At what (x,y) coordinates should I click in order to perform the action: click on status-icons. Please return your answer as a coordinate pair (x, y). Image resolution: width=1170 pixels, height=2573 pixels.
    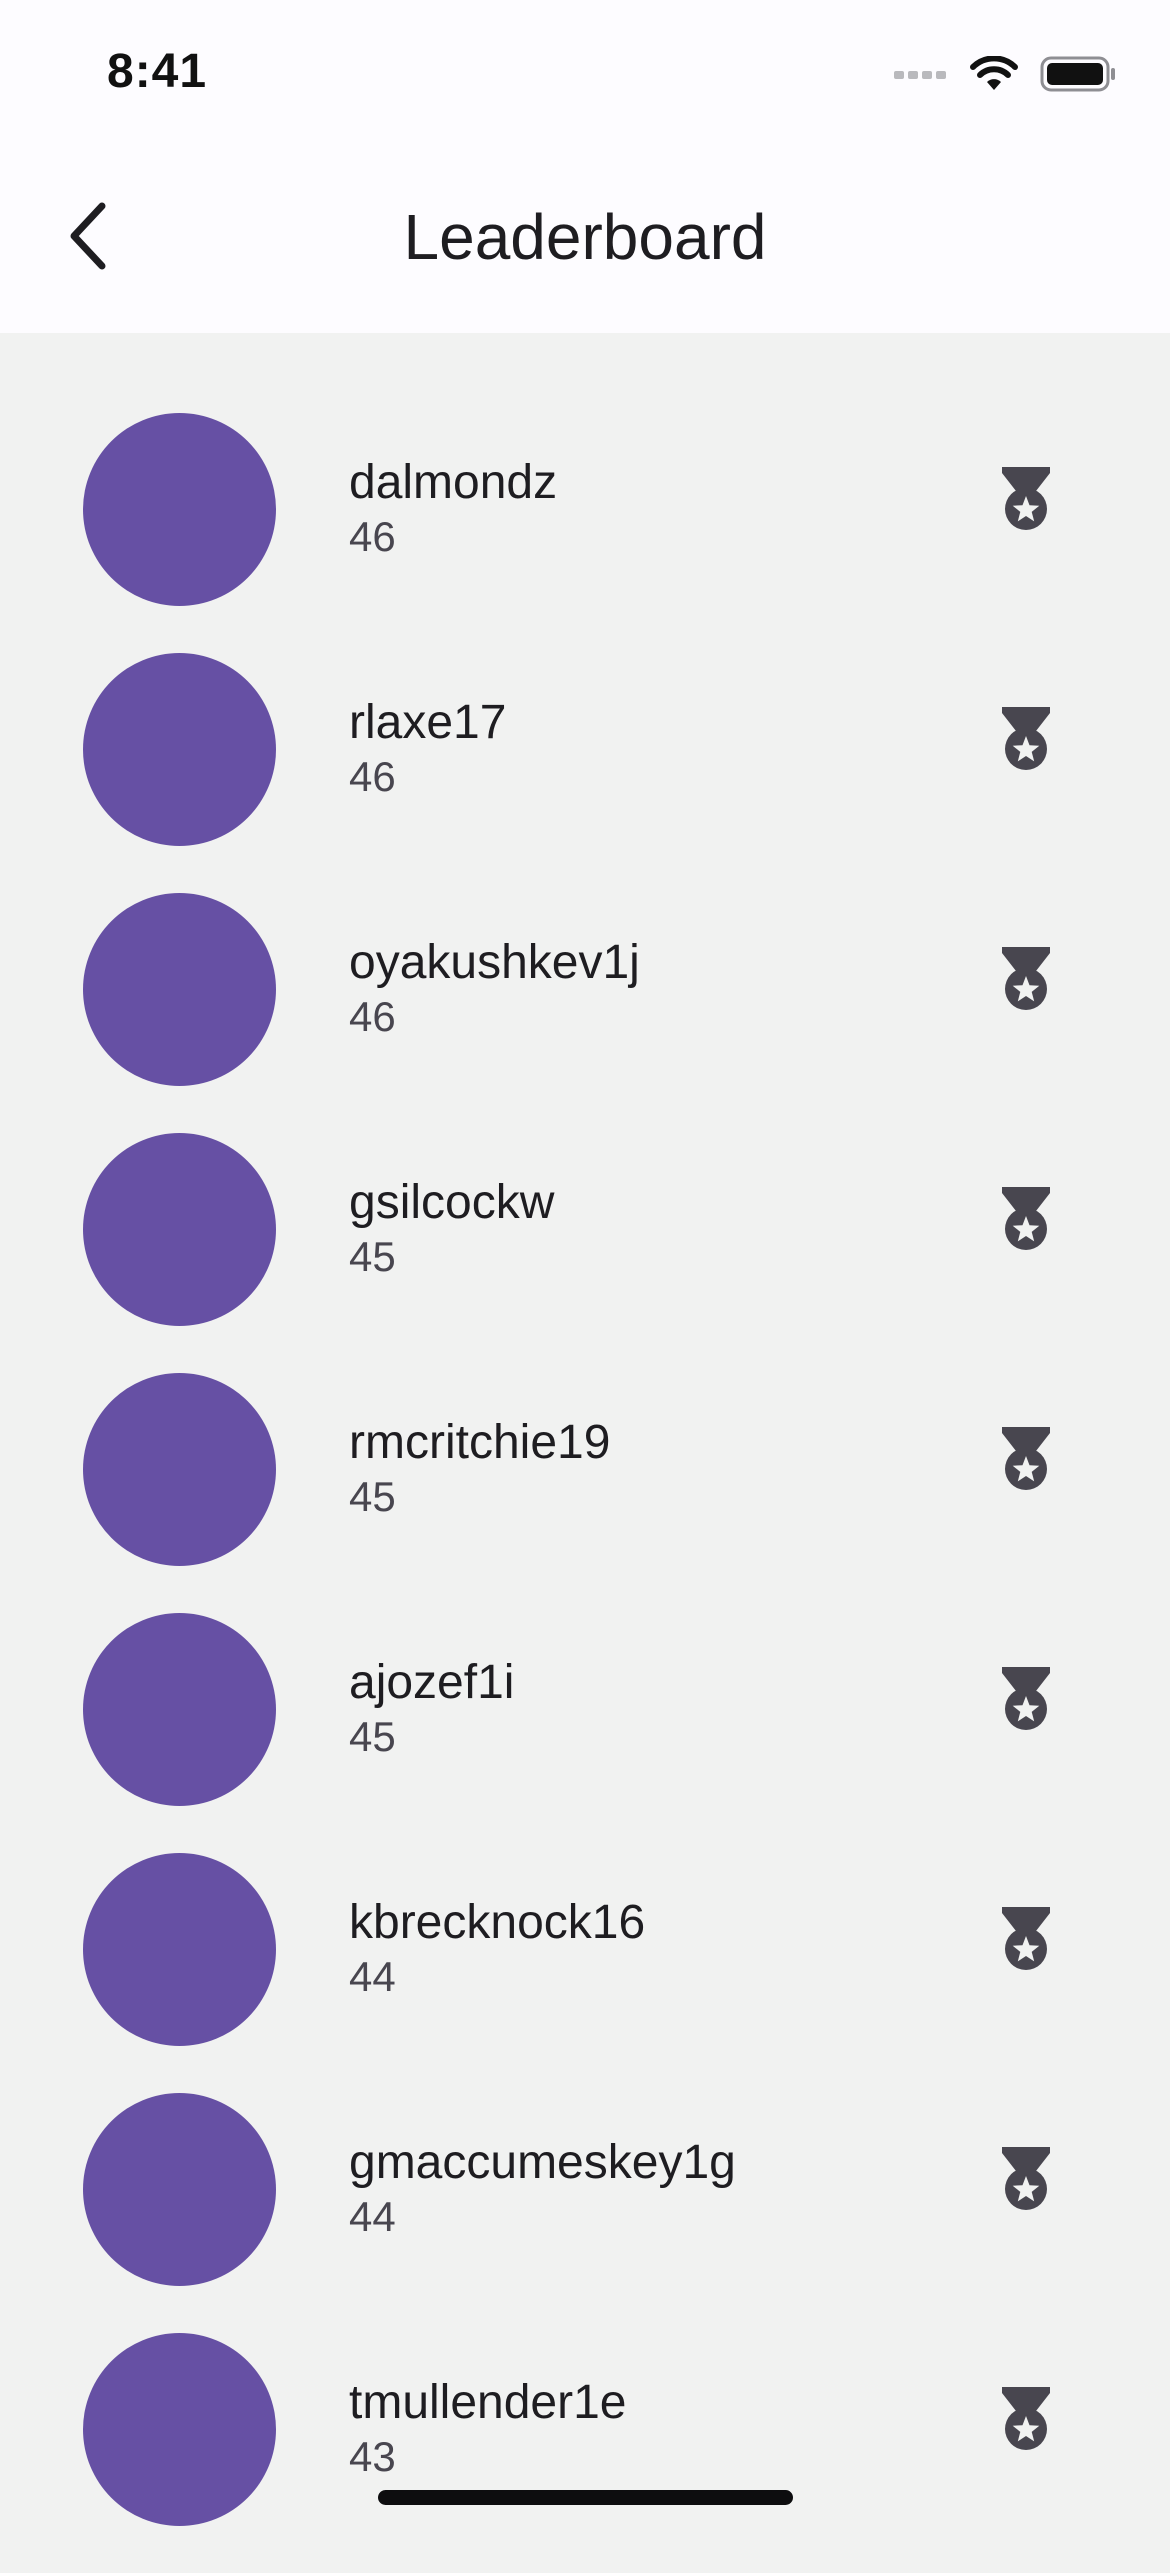
    Looking at the image, I should click on (1005, 74).